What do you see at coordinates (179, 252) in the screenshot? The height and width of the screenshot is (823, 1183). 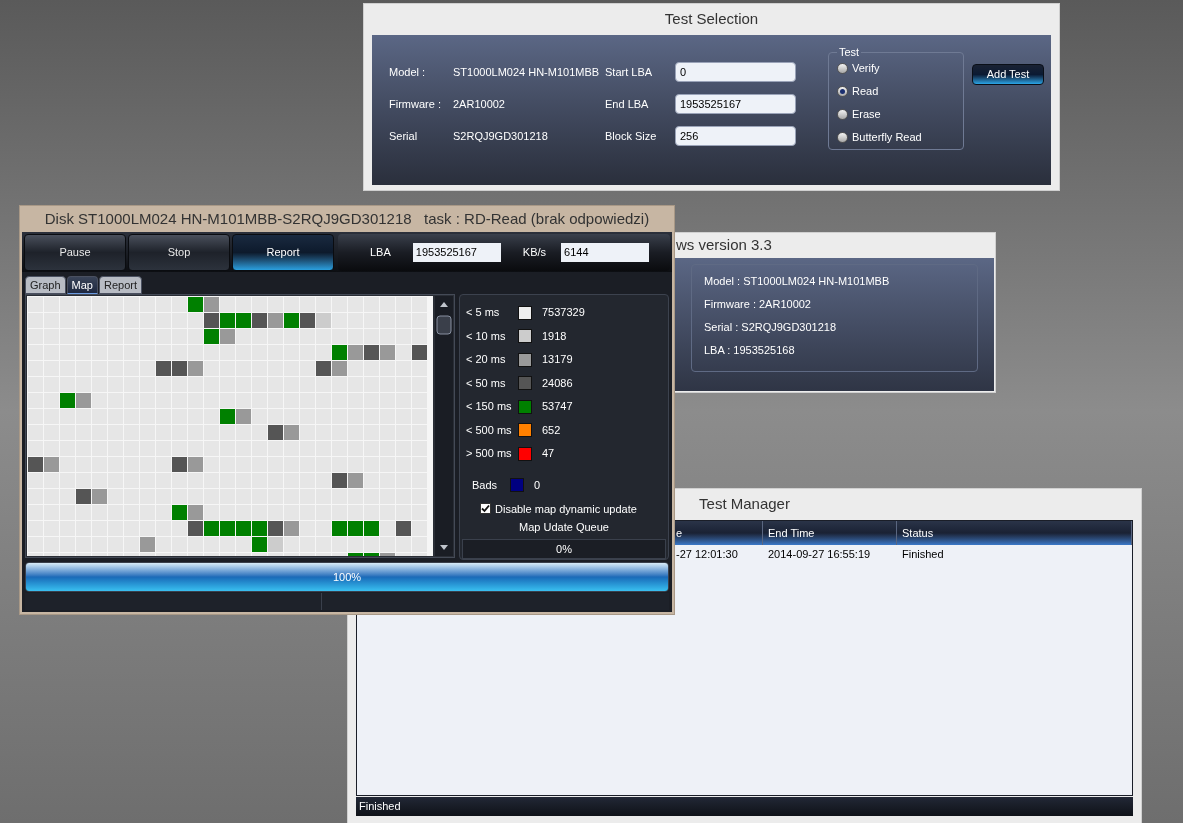 I see `toolbar-button: Stop` at bounding box center [179, 252].